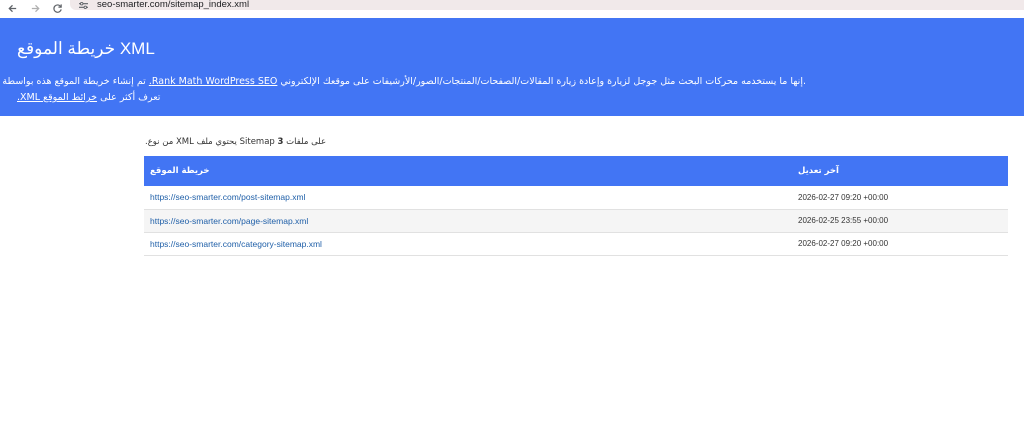 The image size is (1024, 424). Describe the element at coordinates (306, 142) in the screenshot. I see `summary-pre: على ملفات` at that location.